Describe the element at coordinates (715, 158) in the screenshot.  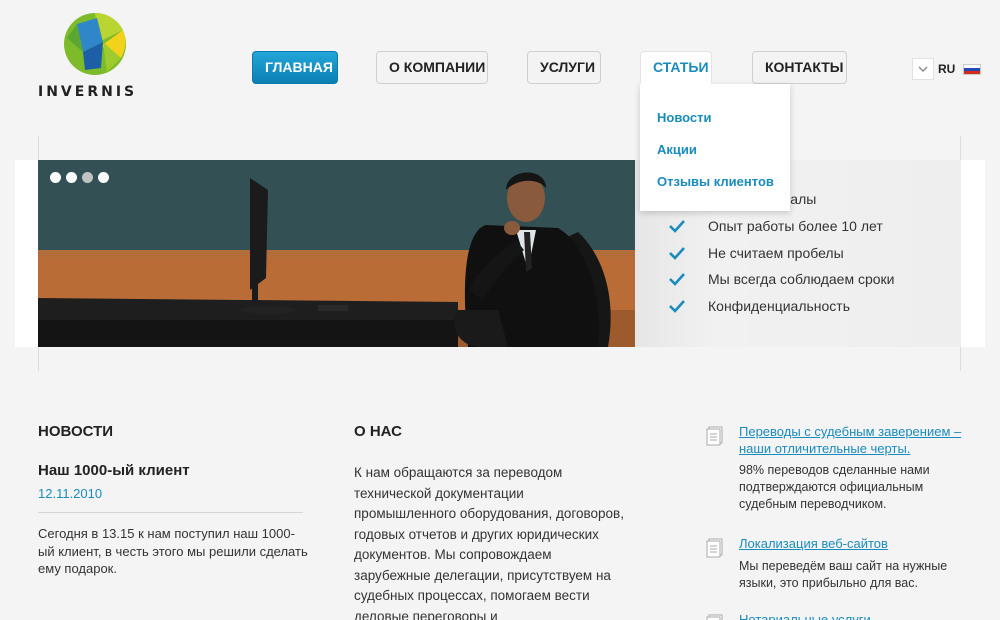
I see `dropdown-item: Акции` at that location.